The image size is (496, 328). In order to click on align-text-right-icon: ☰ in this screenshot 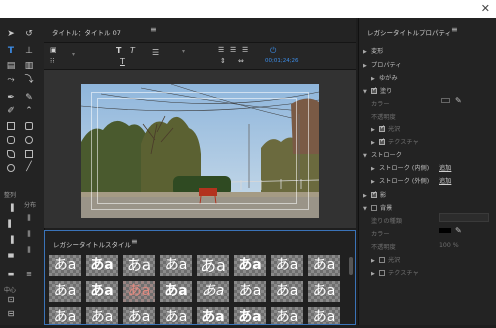, I will do `click(245, 50)`.